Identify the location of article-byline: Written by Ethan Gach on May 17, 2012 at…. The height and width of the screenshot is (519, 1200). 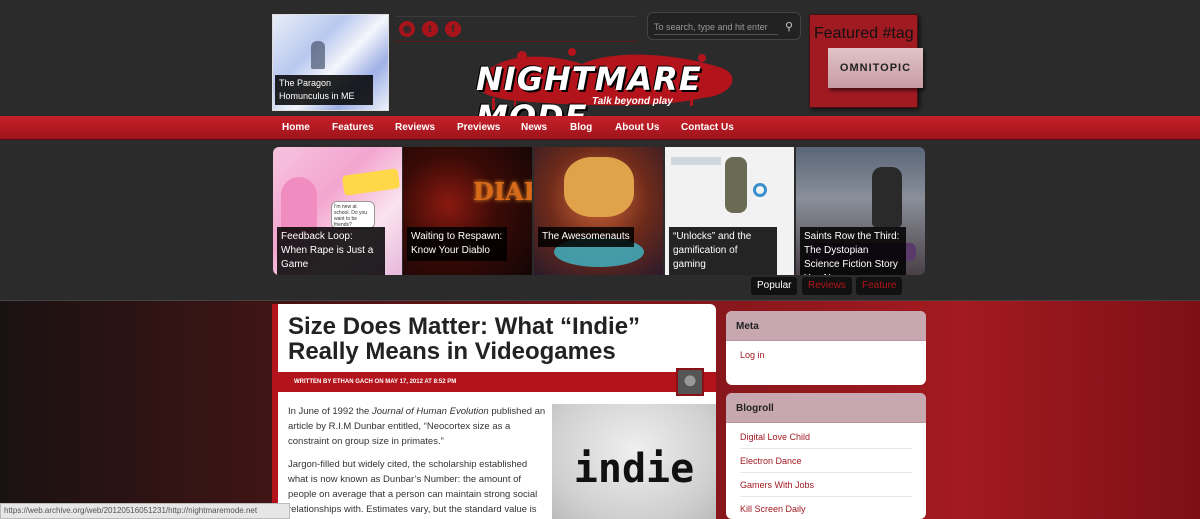
(497, 382).